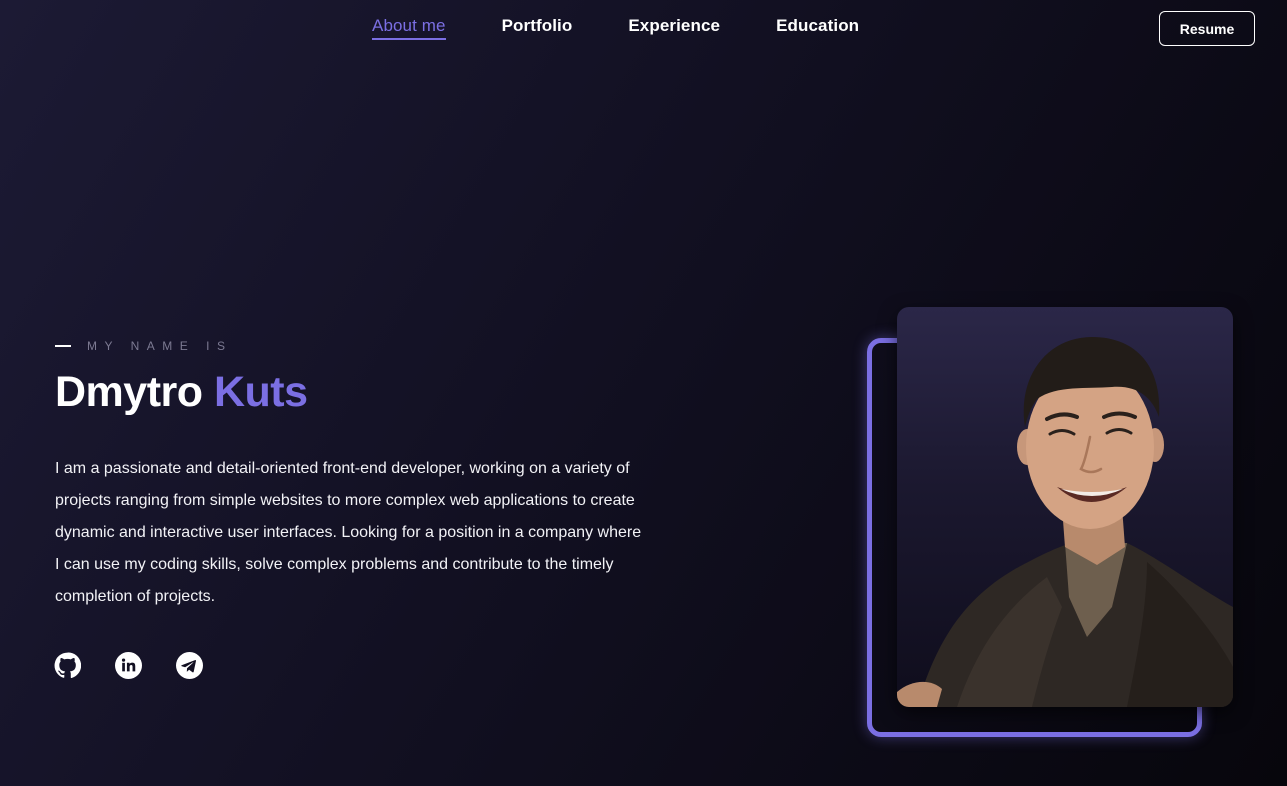 The image size is (1287, 786). Describe the element at coordinates (129, 392) in the screenshot. I see `first-name: Dmytro` at that location.